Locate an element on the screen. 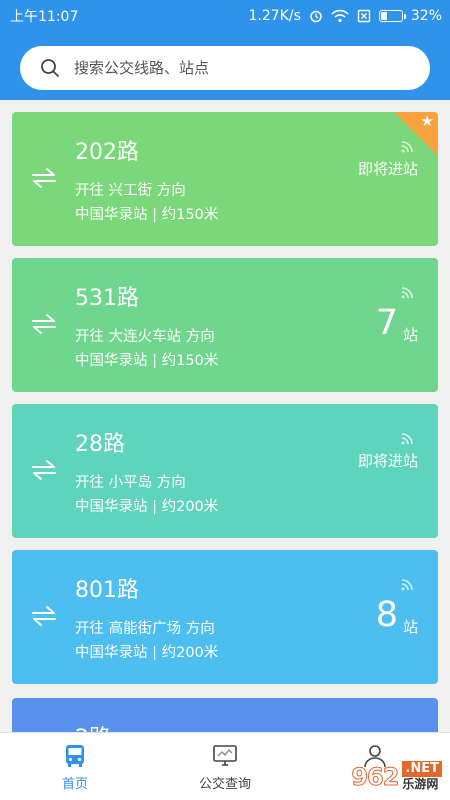  search-box is located at coordinates (225, 68).